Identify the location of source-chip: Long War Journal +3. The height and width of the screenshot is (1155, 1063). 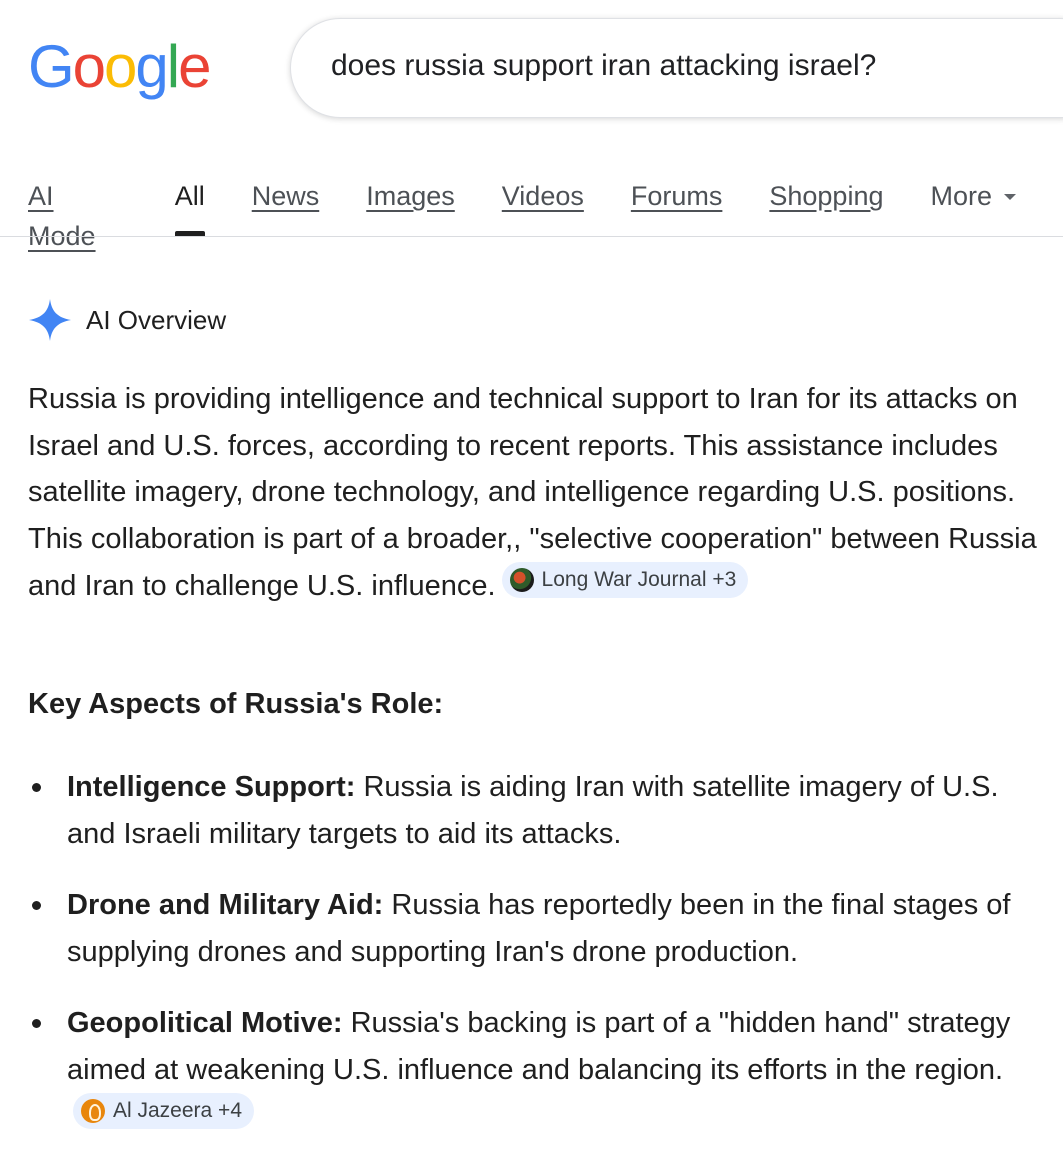
(625, 580).